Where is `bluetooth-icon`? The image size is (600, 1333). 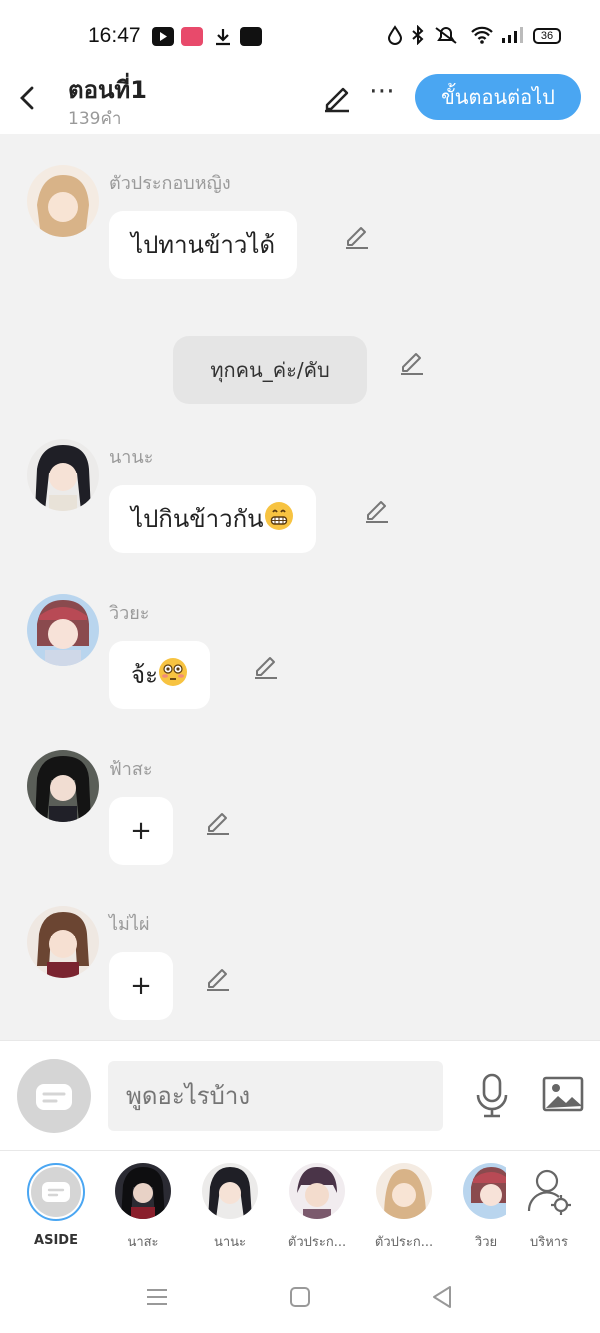 bluetooth-icon is located at coordinates (418, 37).